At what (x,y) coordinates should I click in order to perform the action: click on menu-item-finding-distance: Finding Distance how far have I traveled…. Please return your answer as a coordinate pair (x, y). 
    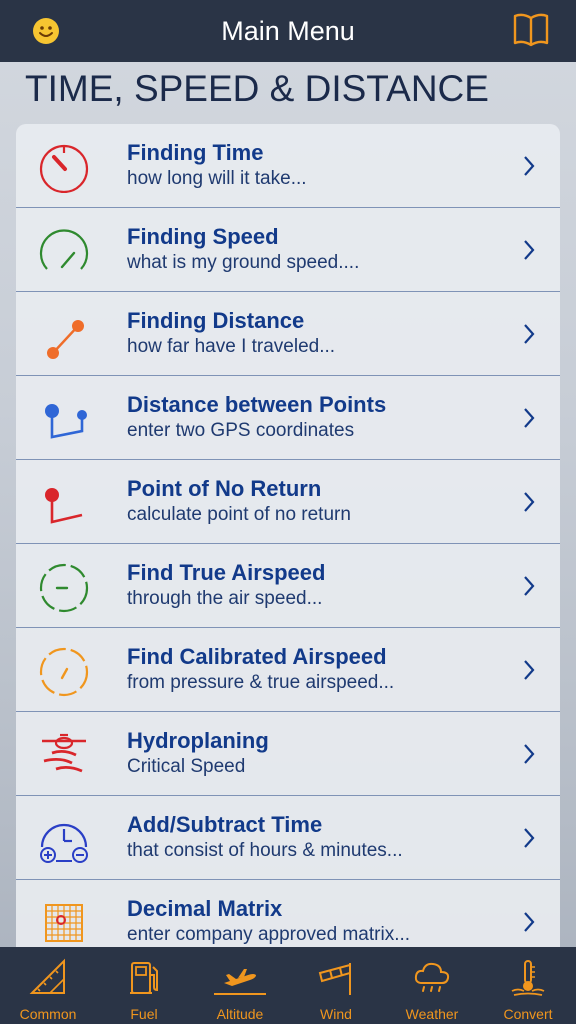
    Looking at the image, I should click on (288, 334).